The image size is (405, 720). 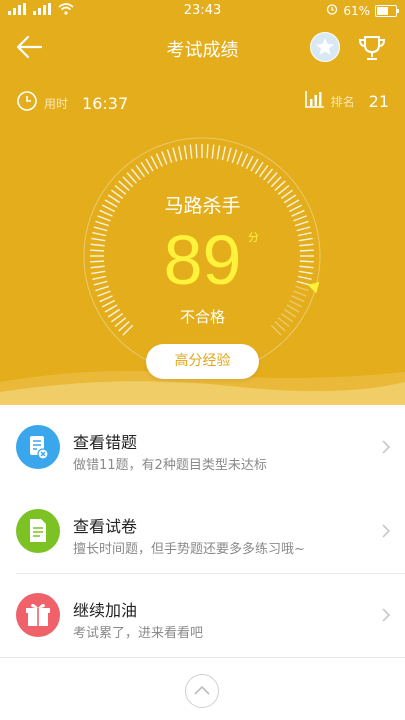 What do you see at coordinates (56, 103) in the screenshot?
I see `time-label: 用时` at bounding box center [56, 103].